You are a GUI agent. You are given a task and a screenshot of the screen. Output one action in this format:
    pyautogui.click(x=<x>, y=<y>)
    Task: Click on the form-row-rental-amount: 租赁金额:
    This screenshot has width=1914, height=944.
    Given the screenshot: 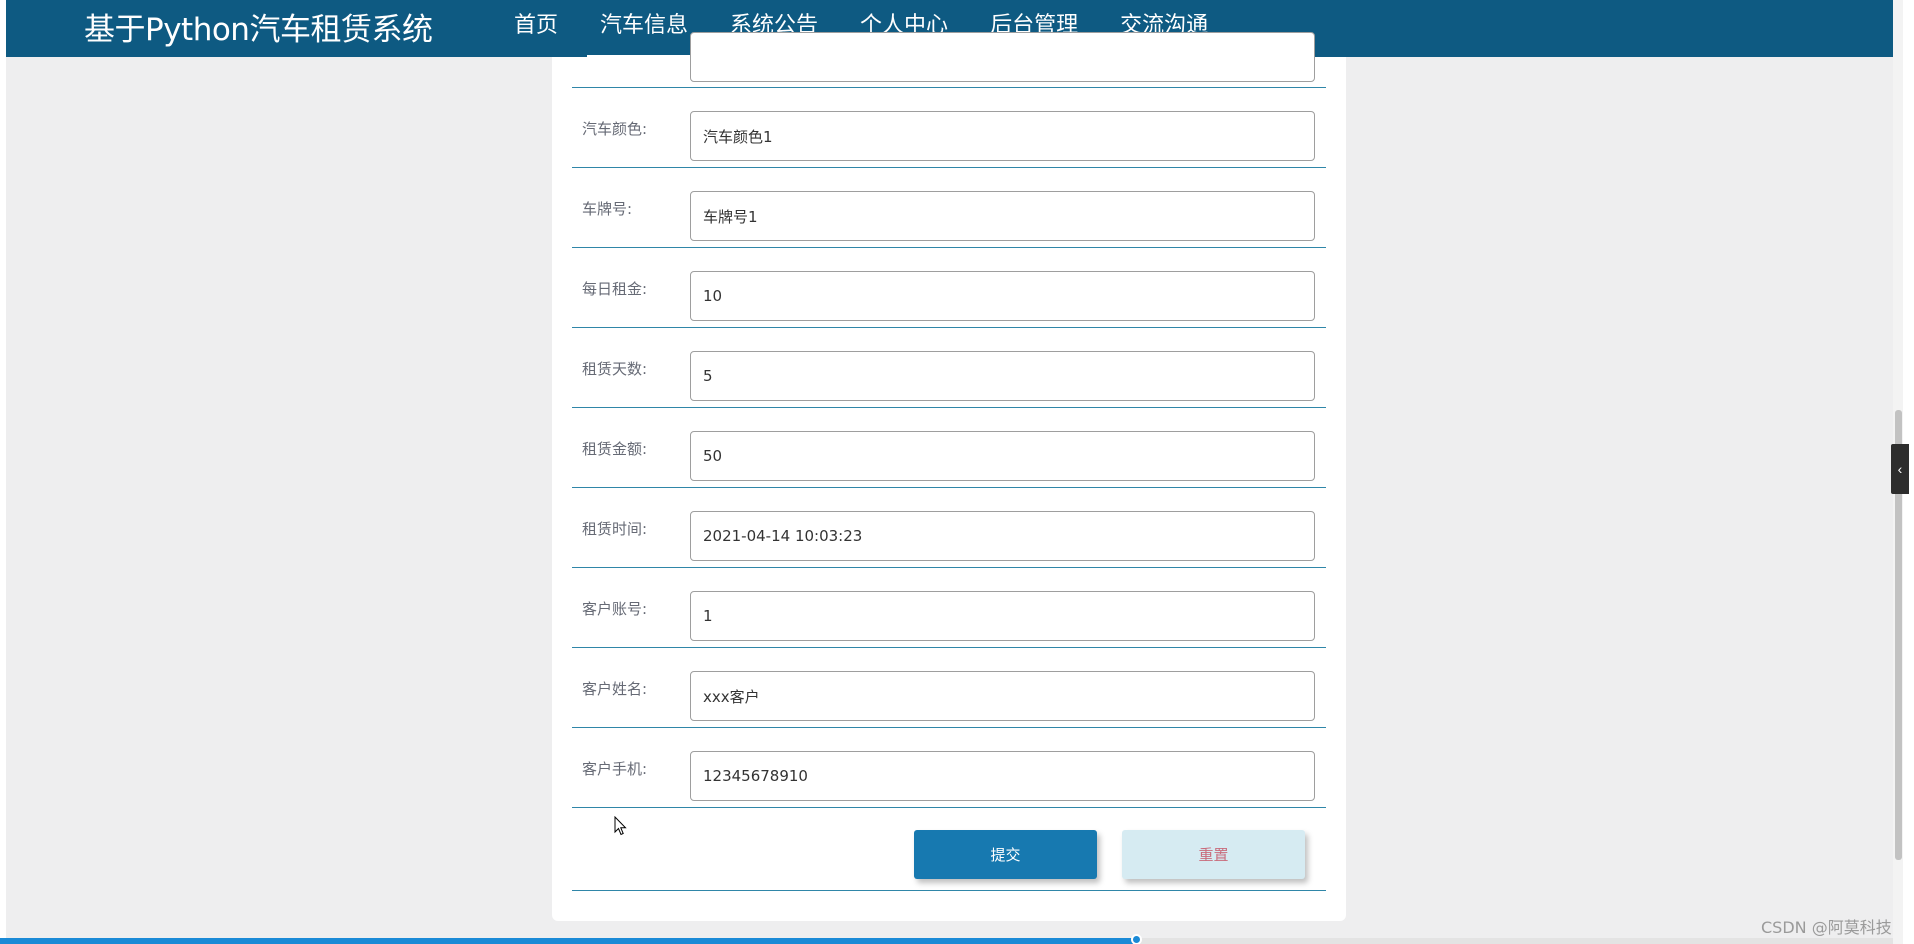 What is the action you would take?
    pyautogui.click(x=949, y=448)
    